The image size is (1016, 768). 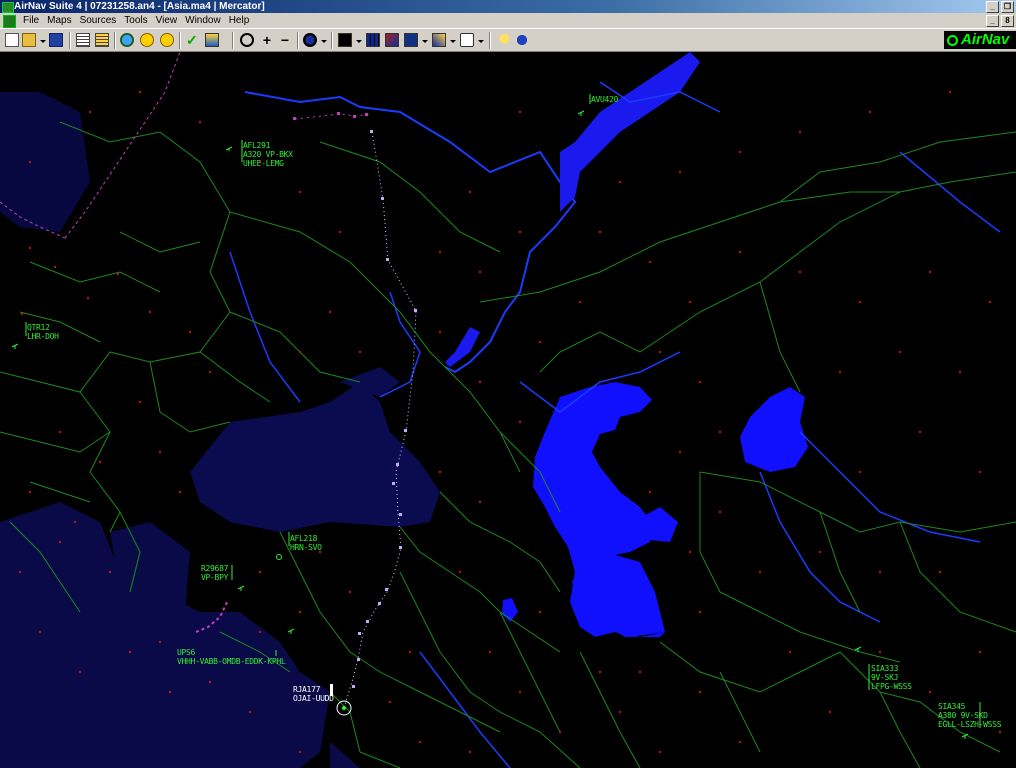 I want to click on zoom-fit-icon, so click(x=247, y=40).